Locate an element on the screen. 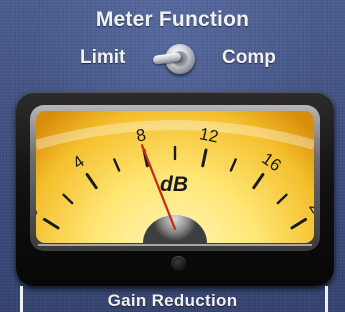 The image size is (345, 312). comp-label: Comp is located at coordinates (249, 57).